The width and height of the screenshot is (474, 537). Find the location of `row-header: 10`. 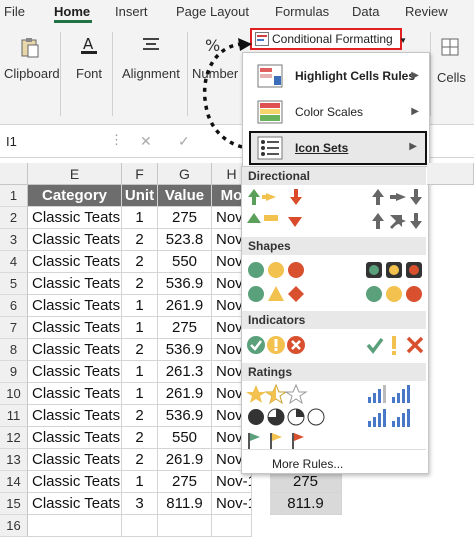

row-header: 10 is located at coordinates (14, 394).